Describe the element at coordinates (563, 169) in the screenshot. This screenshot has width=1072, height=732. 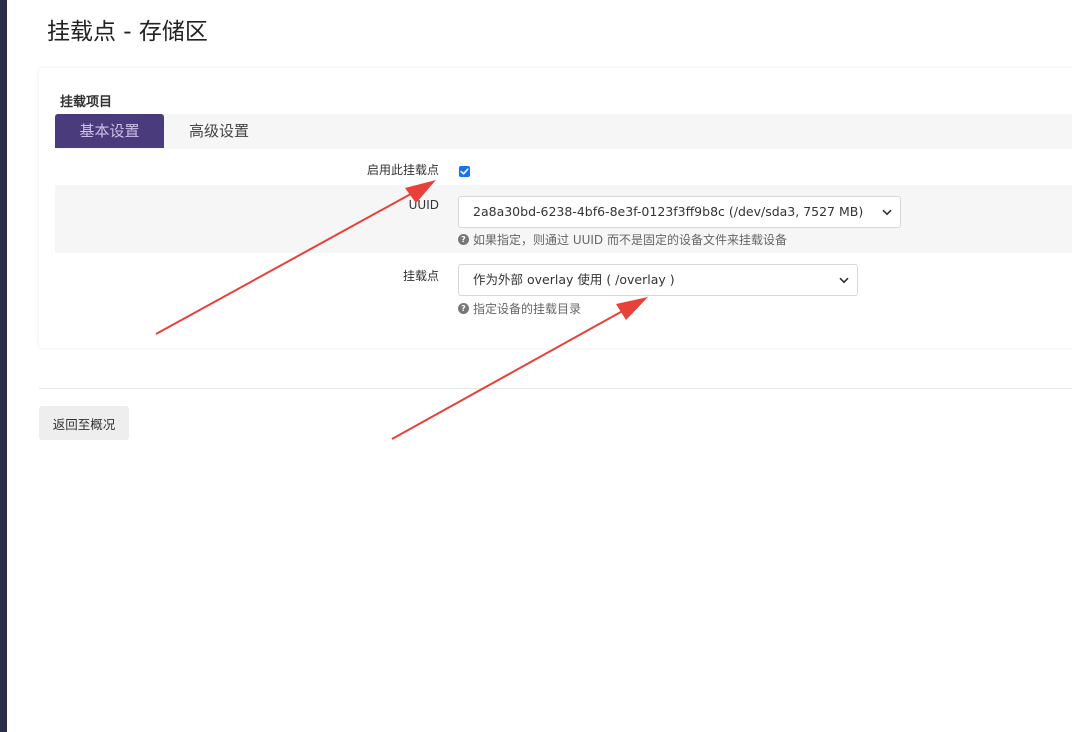
I see `enable-row: 启用此挂载点` at that location.